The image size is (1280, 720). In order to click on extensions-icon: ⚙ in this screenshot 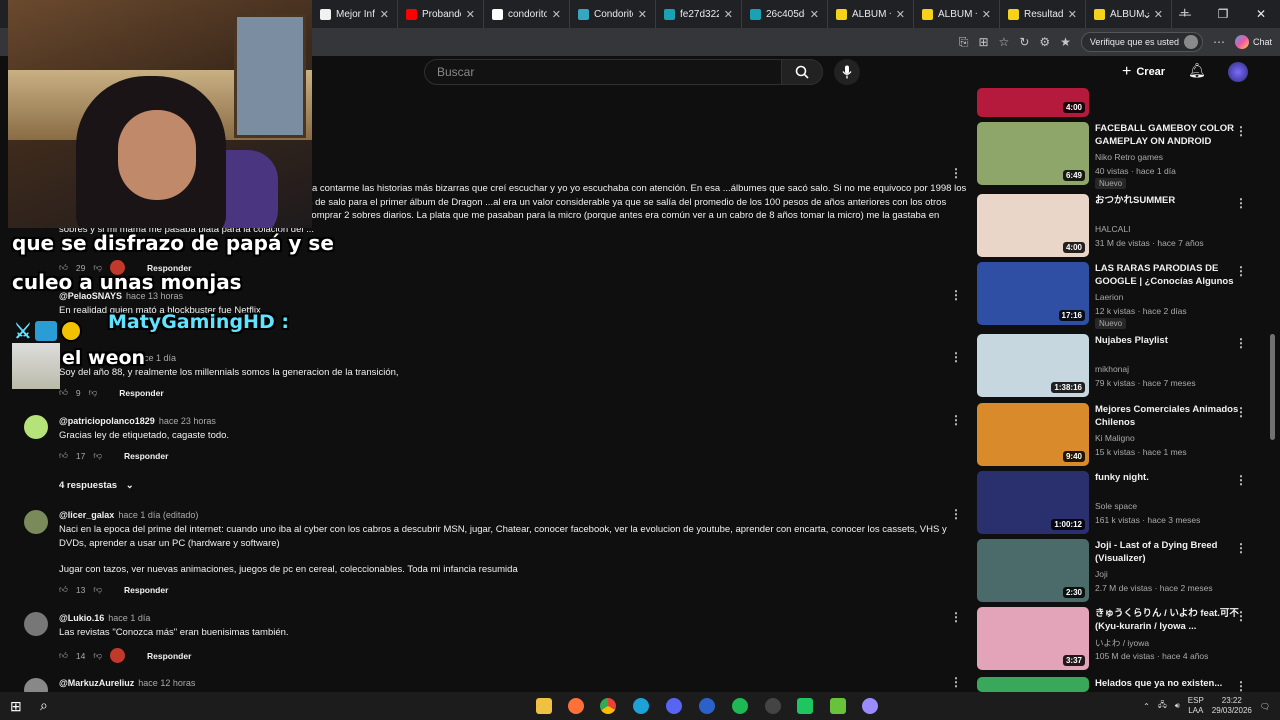, I will do `click(1044, 42)`.